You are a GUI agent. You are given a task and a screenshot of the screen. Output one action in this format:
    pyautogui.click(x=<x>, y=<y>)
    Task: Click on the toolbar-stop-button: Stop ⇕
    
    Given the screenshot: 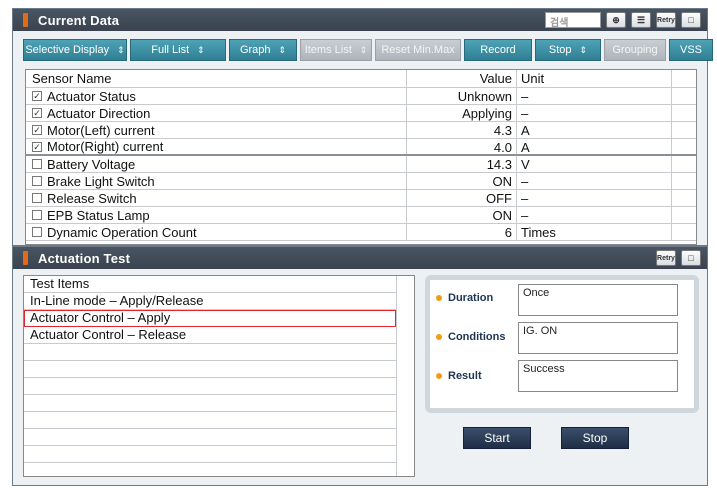 What is the action you would take?
    pyautogui.click(x=568, y=50)
    